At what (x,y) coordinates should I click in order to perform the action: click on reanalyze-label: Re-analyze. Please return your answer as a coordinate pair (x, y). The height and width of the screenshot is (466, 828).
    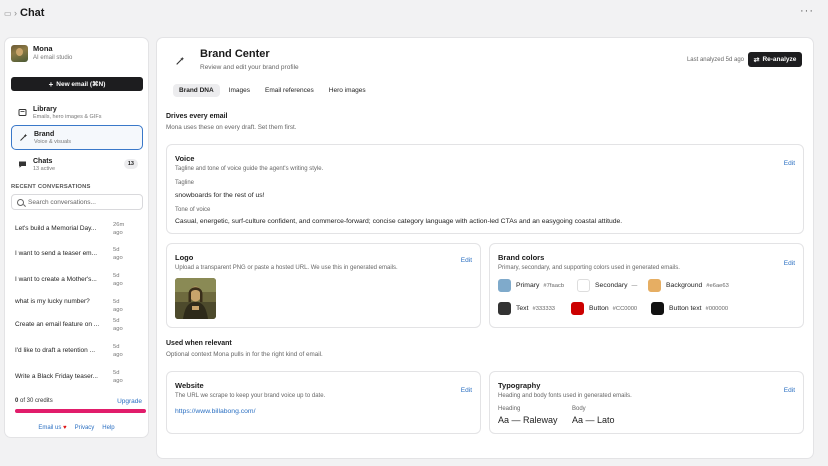
    Looking at the image, I should click on (779, 59).